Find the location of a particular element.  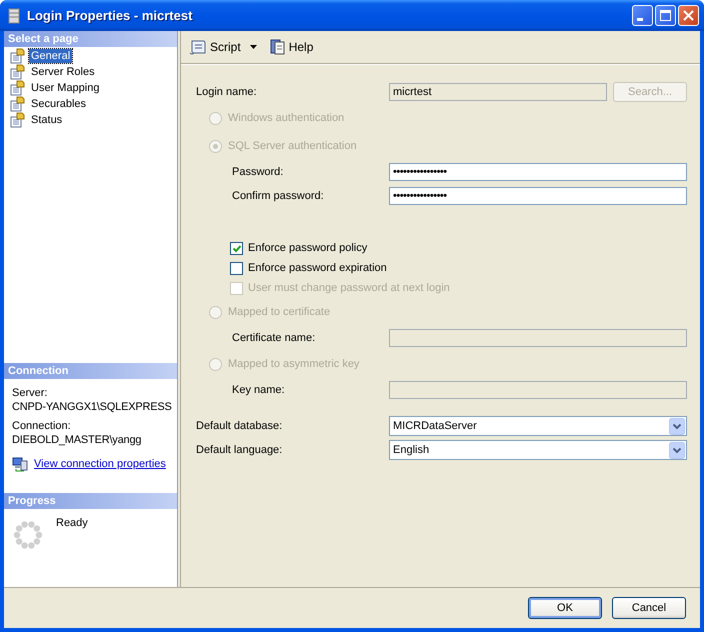

checkbox-label: User must change password at next login is located at coordinates (349, 288).